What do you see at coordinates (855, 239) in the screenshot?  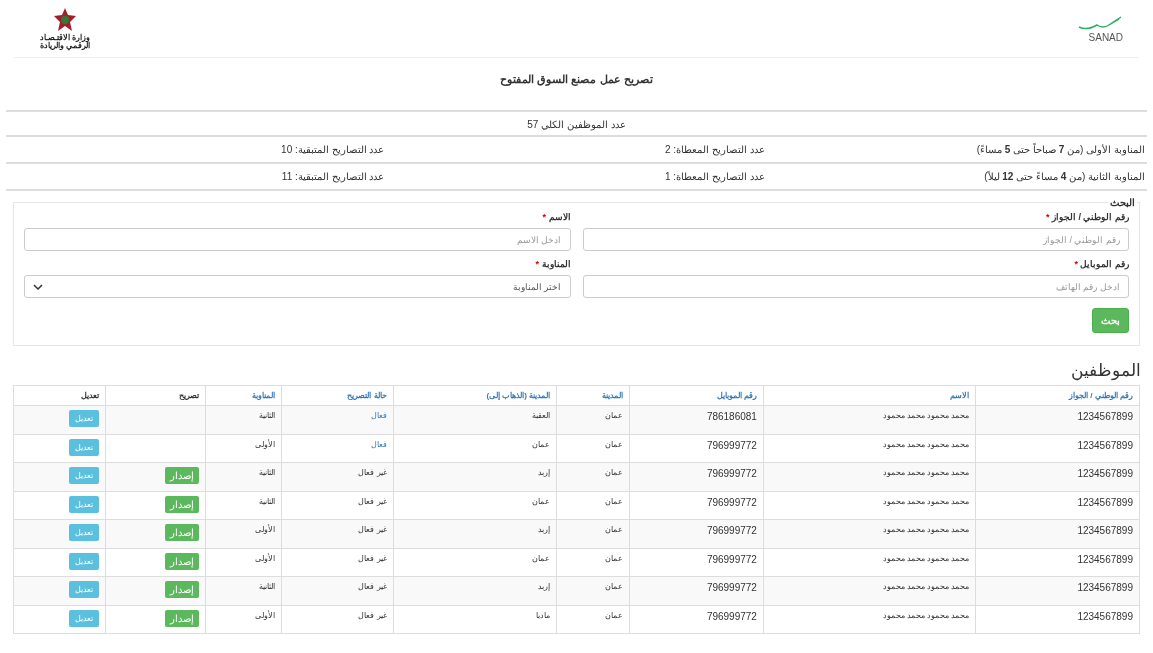 I see `input-field: رقم الوطني / الجواز` at bounding box center [855, 239].